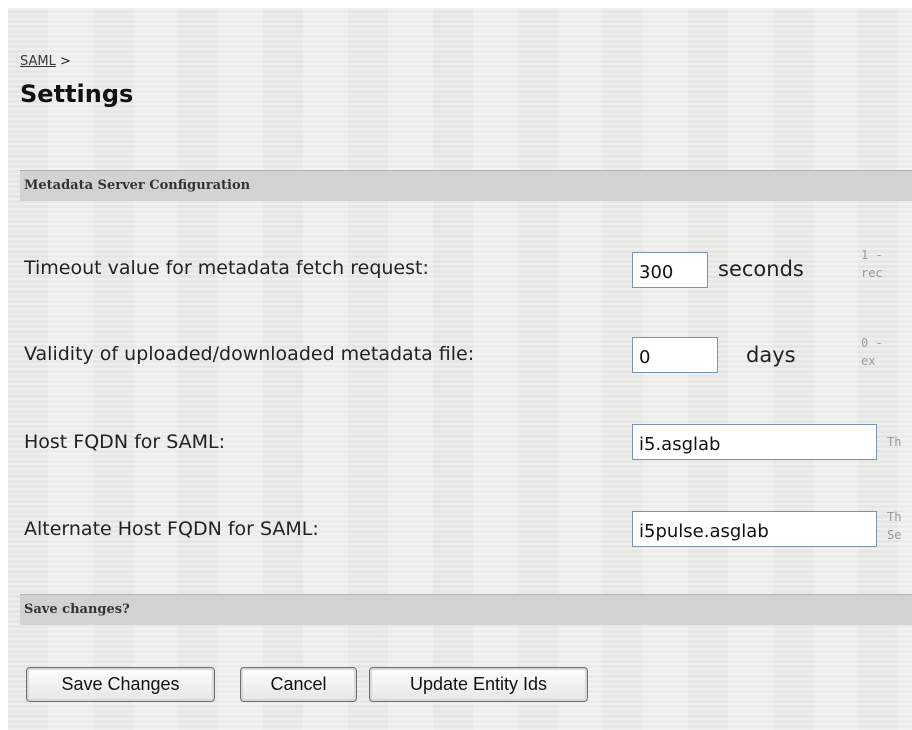 The width and height of the screenshot is (912, 730). Describe the element at coordinates (137, 185) in the screenshot. I see `section-header-metadata-label: Metadata Server Configuration` at that location.